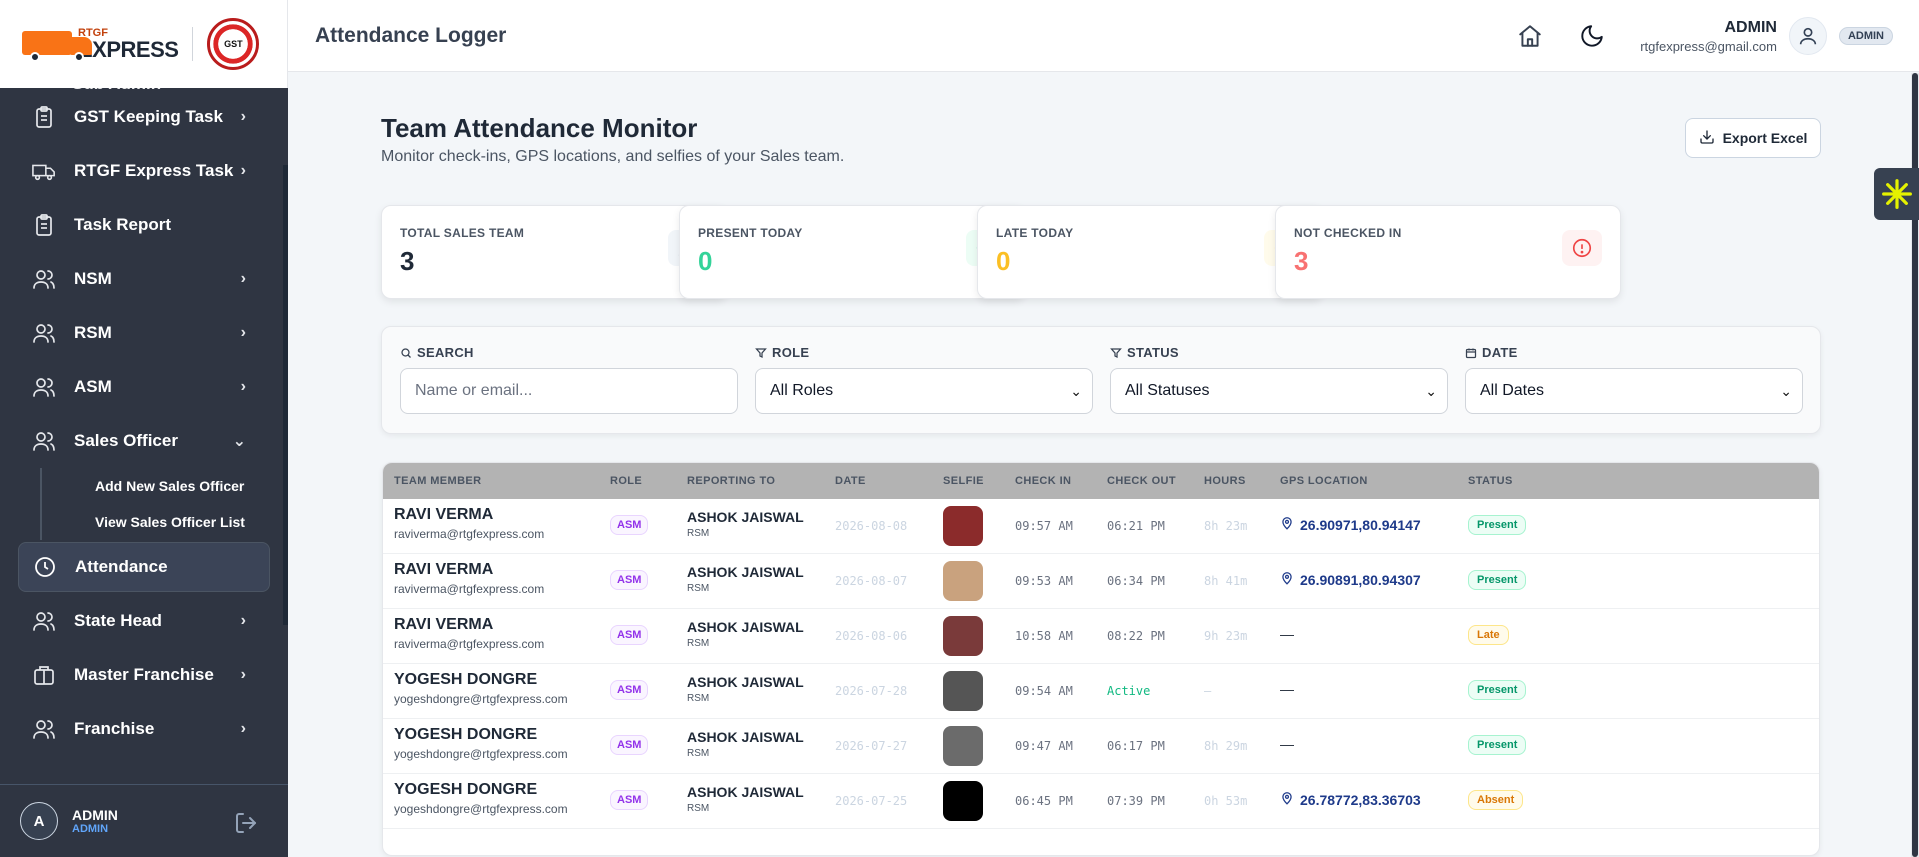 This screenshot has width=1919, height=857. I want to click on hours-worked: 9h 23m, so click(1226, 636).